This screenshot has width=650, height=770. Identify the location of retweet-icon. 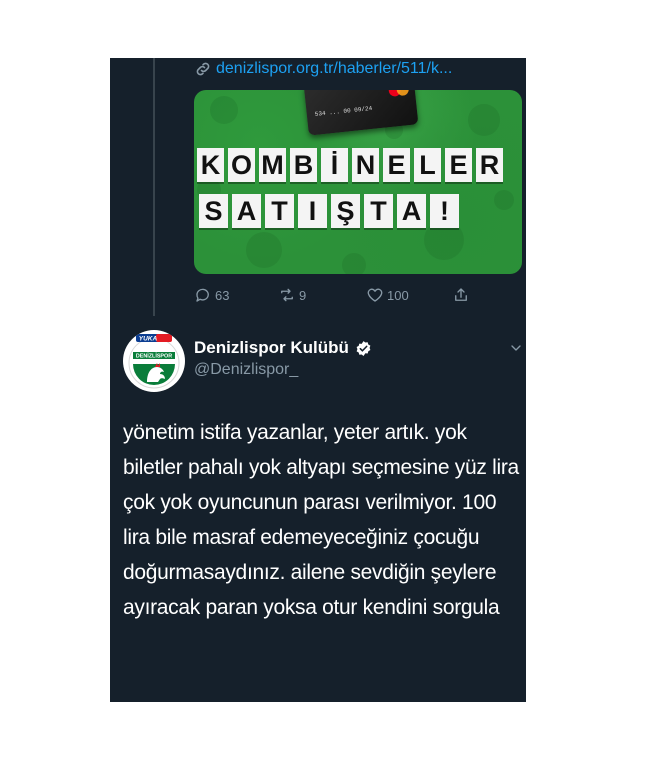
(287, 295).